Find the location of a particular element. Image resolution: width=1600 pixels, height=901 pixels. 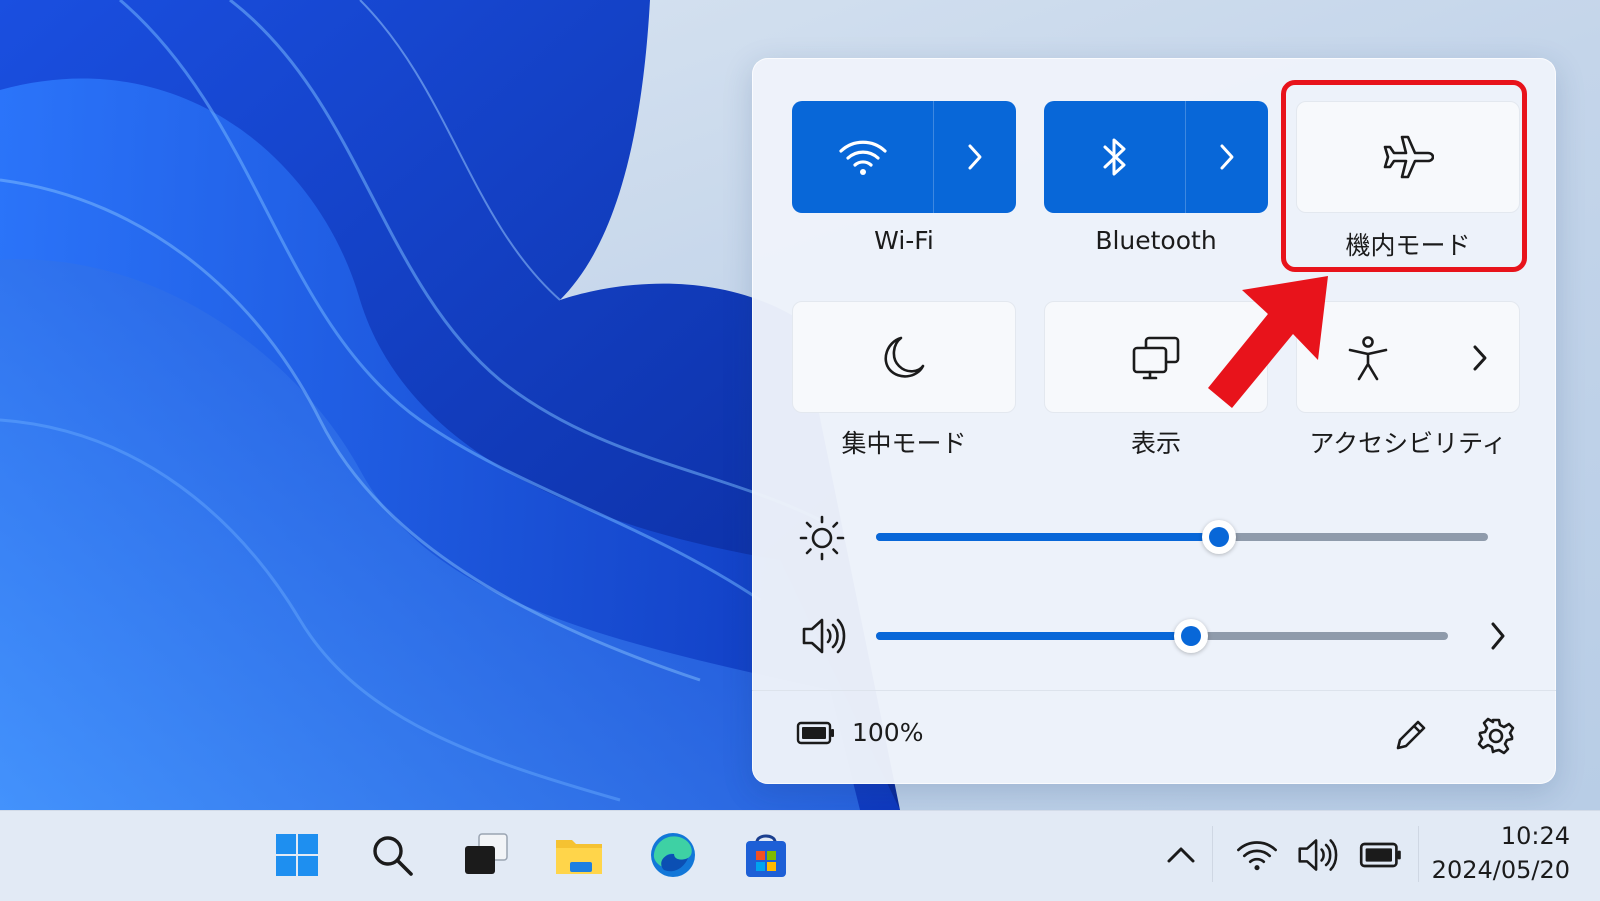

file-explorer-button is located at coordinates (579, 855).